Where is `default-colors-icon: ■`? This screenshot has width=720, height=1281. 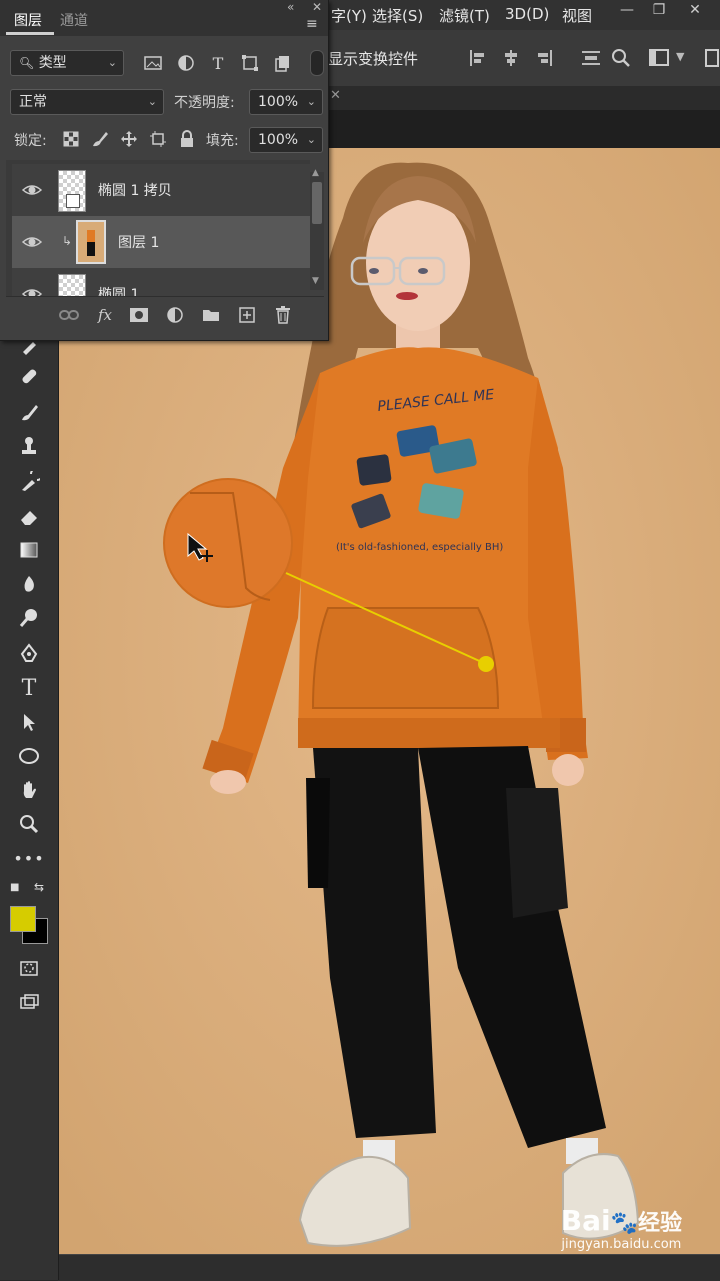 default-colors-icon: ■ is located at coordinates (14, 887).